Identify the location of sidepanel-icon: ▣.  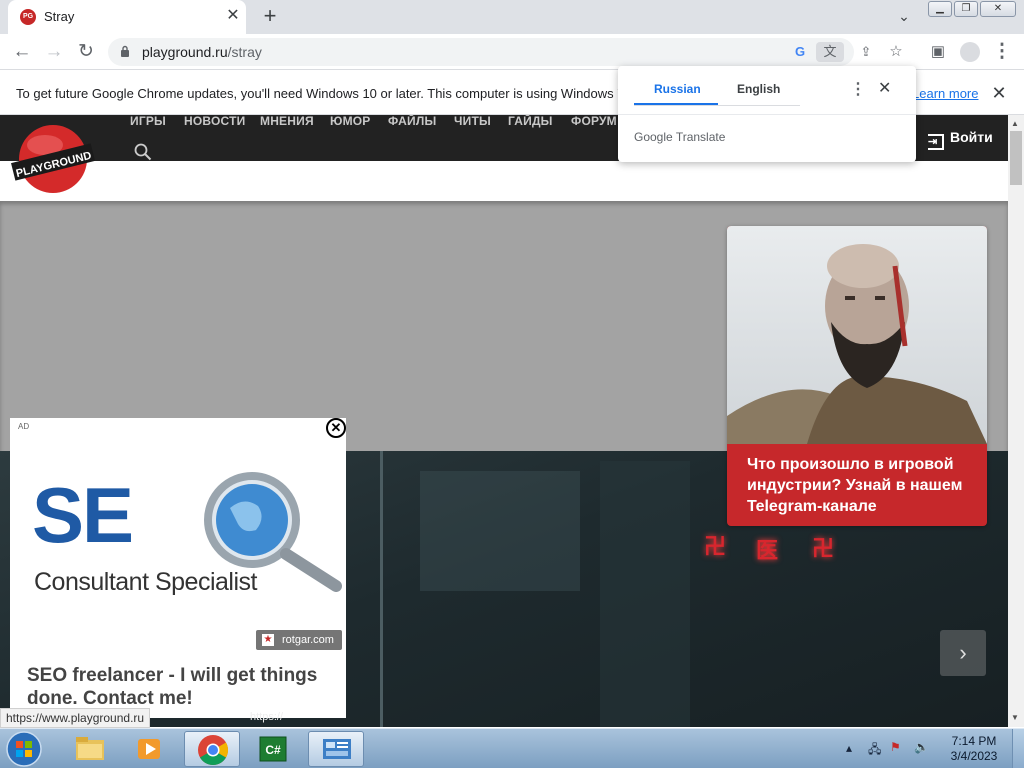
(938, 52).